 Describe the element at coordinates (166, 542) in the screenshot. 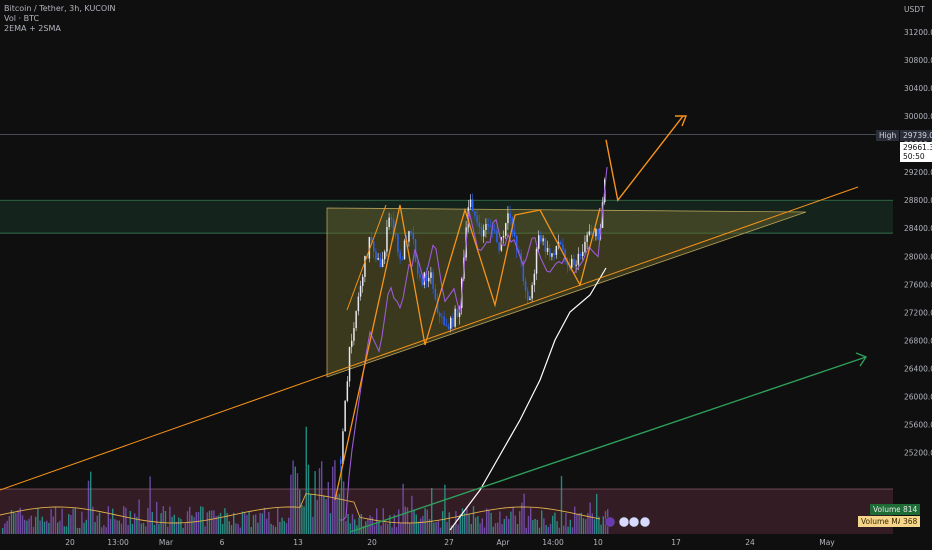

I see `time-tick-label: Mar` at that location.